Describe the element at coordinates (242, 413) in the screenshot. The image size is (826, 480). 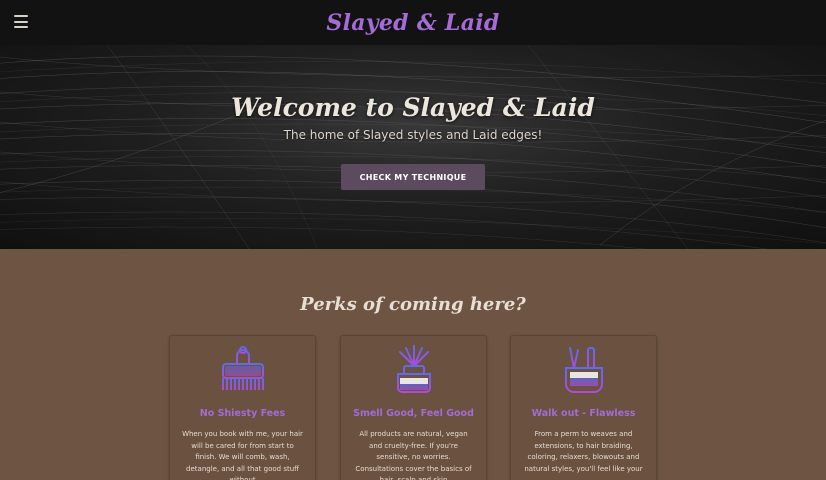
I see `card-title: No Shiesty Fees` at that location.